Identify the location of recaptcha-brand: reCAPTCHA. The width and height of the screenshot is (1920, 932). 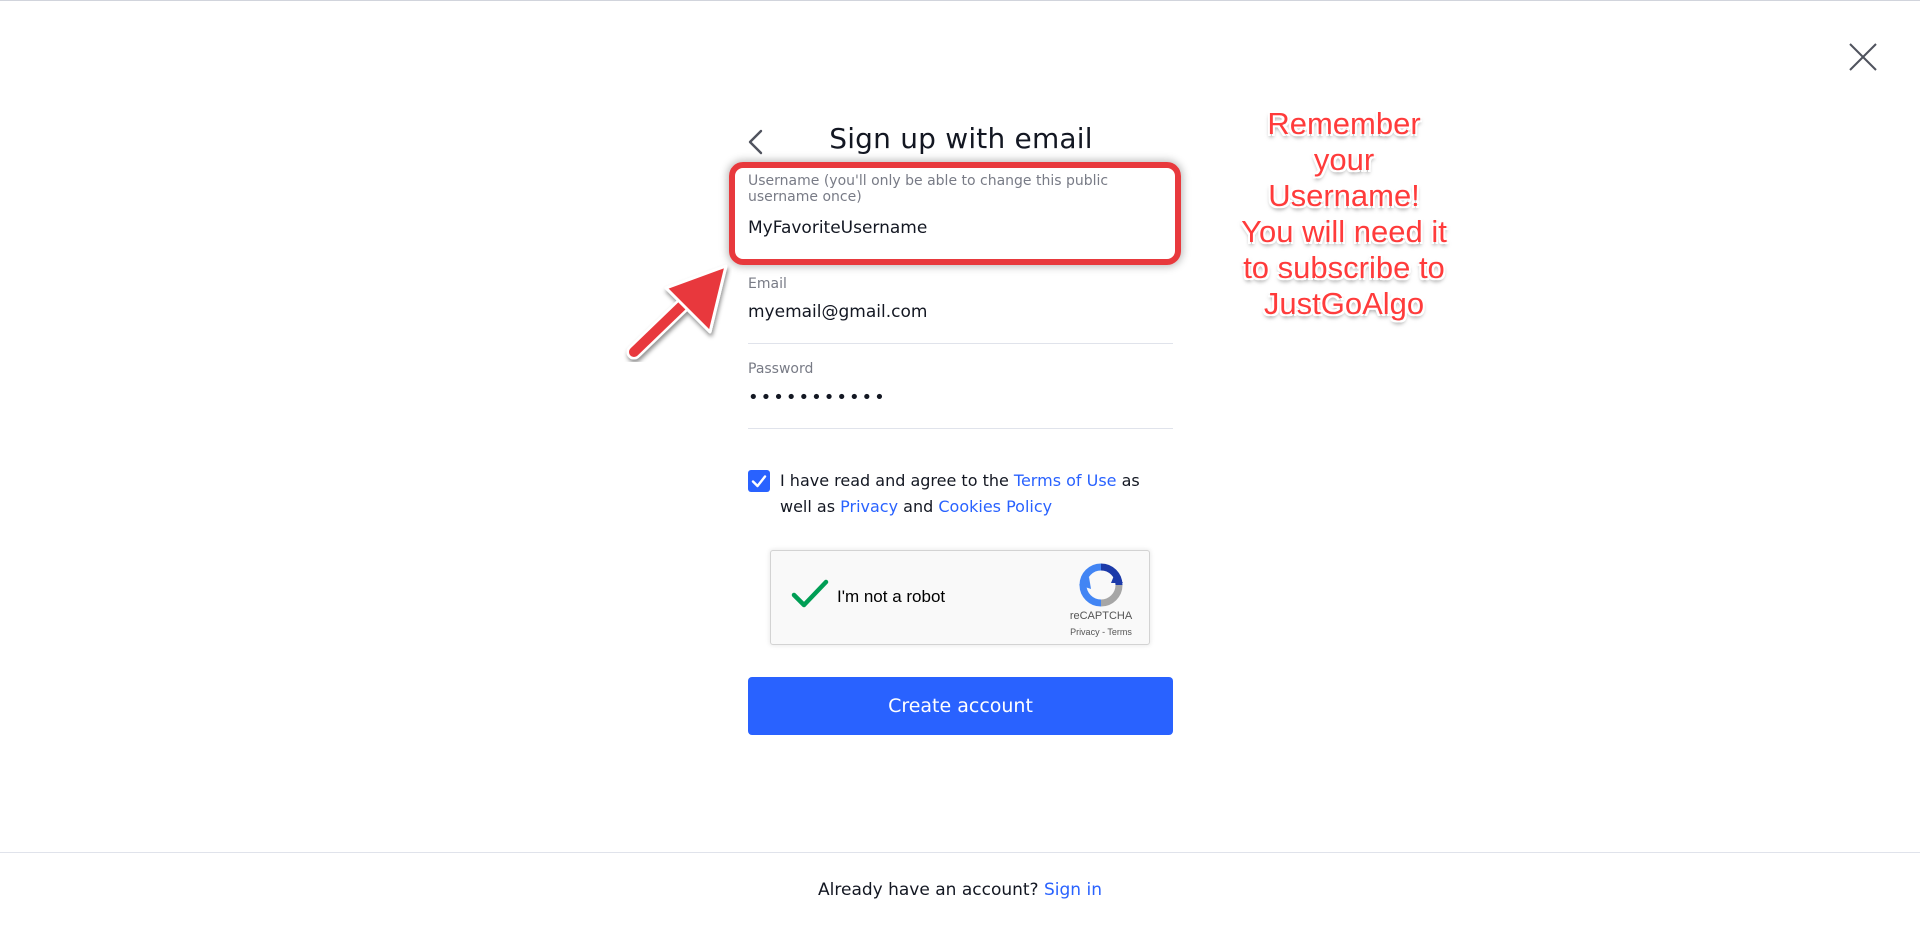
(1101, 616).